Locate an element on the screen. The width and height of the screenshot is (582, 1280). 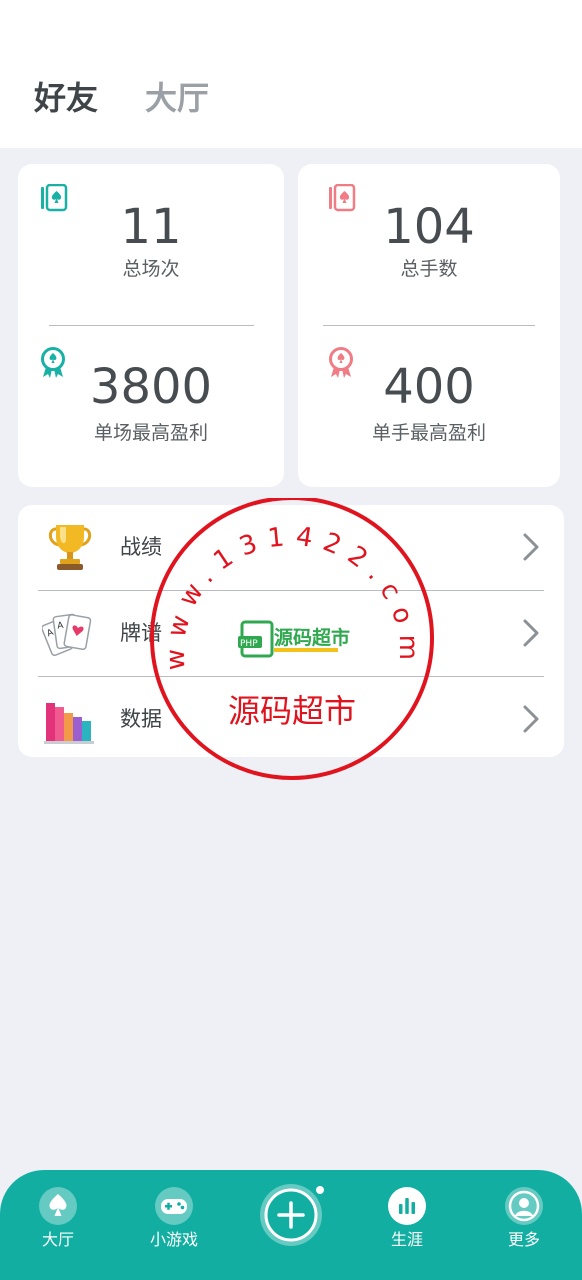
menu-item-hand-history: A A 牌谱 is located at coordinates (291, 634).